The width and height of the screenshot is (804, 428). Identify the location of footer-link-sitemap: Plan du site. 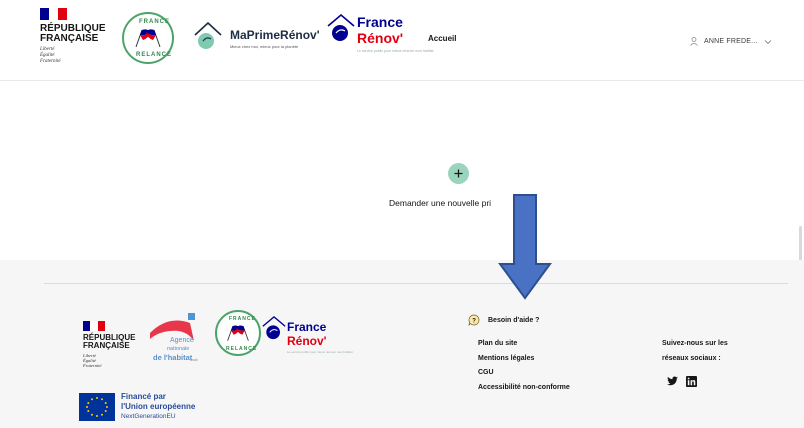
(524, 344).